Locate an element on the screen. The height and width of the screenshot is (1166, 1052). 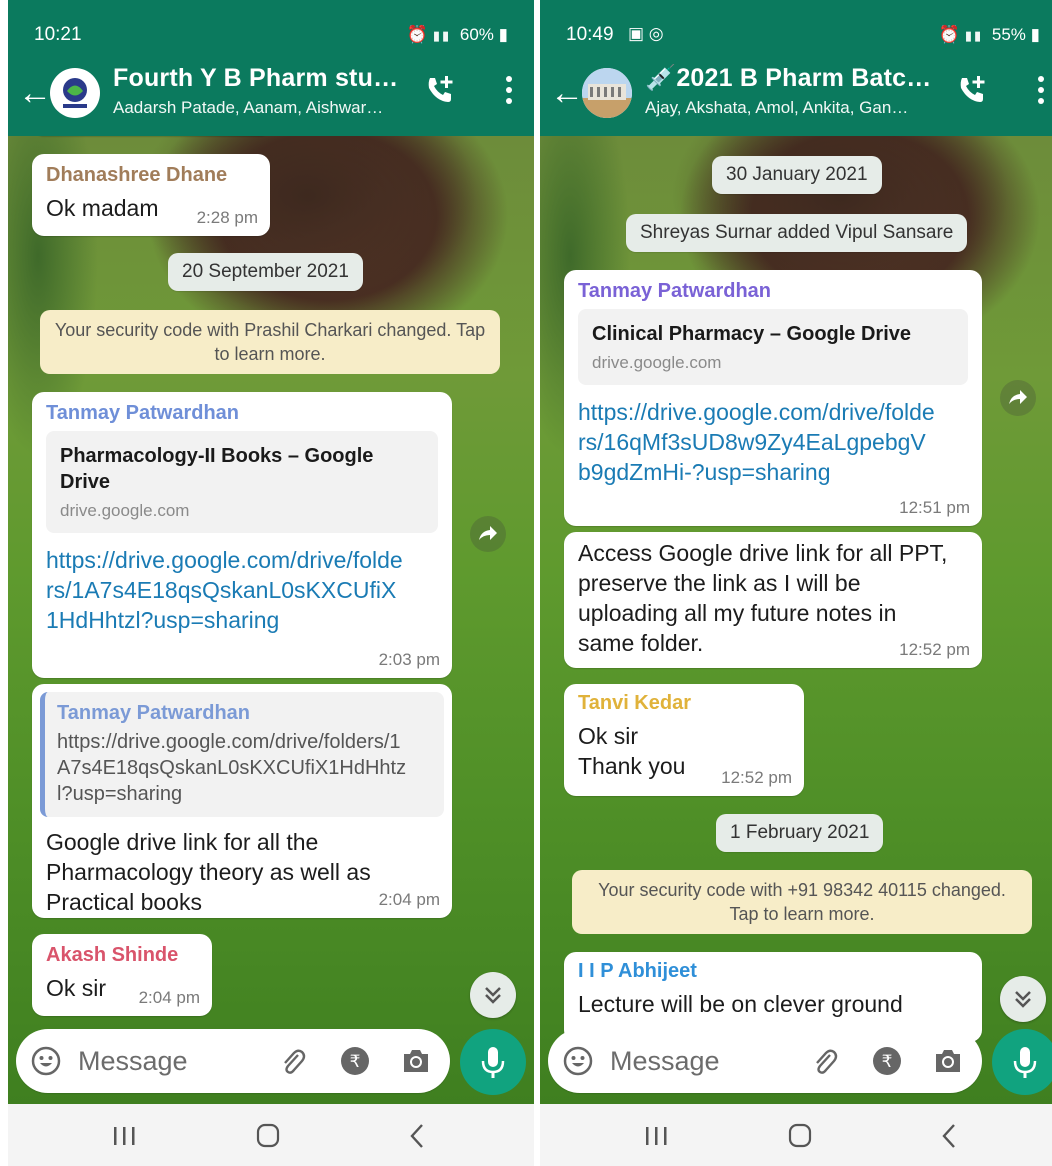
message-sender: Dhanashree Dhane is located at coordinates (137, 175).